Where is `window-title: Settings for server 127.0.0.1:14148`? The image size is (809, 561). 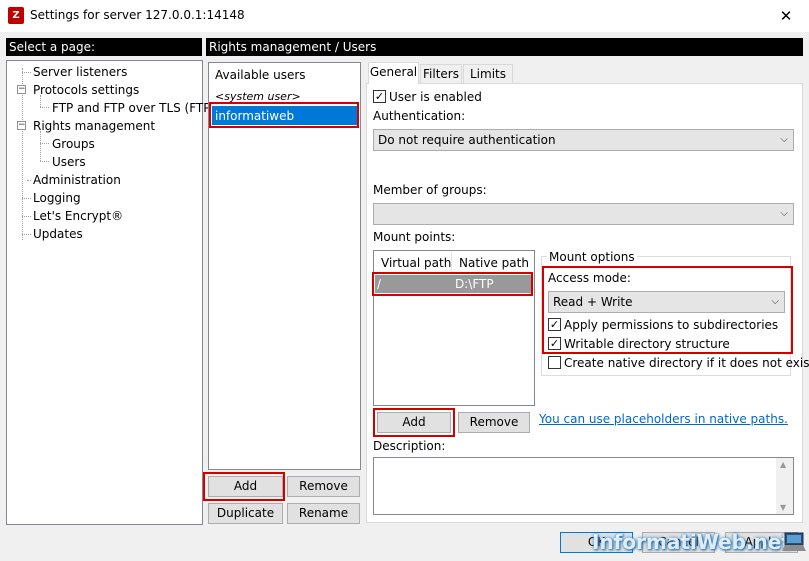
window-title: Settings for server 127.0.0.1:14148 is located at coordinates (137, 15).